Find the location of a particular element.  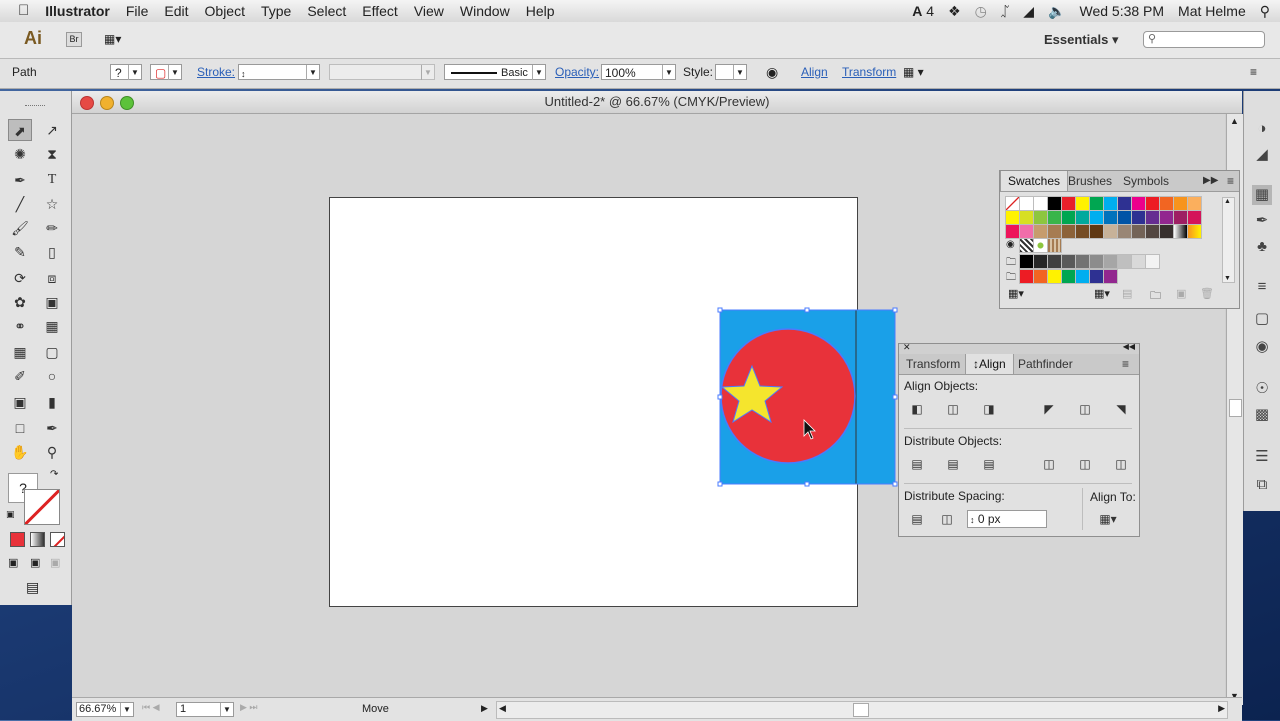

bbox-handle-ml is located at coordinates (720, 397).